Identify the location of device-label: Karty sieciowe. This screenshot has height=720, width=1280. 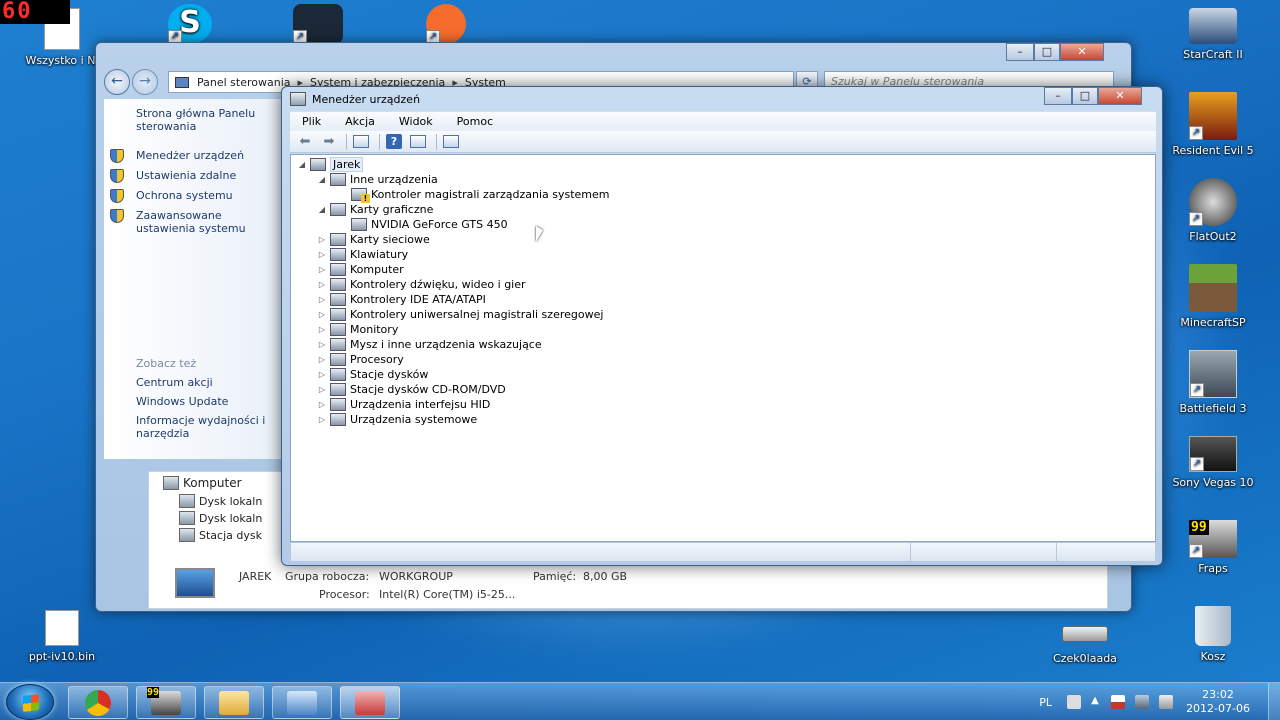
(390, 239).